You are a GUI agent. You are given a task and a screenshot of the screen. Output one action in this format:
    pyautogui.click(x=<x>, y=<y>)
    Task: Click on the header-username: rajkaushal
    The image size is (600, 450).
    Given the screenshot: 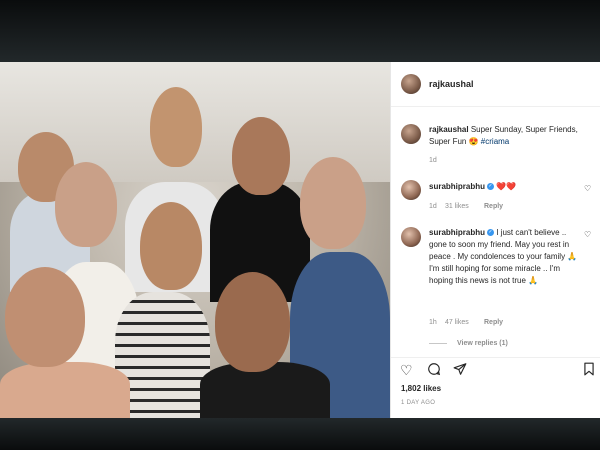 What is the action you would take?
    pyautogui.click(x=451, y=84)
    